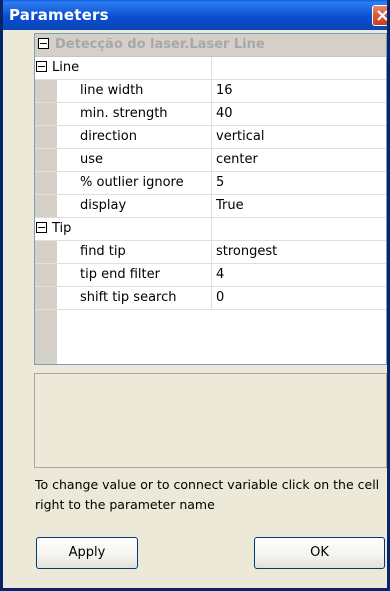 This screenshot has width=390, height=591. I want to click on property-row: find tip strongest, so click(210, 252).